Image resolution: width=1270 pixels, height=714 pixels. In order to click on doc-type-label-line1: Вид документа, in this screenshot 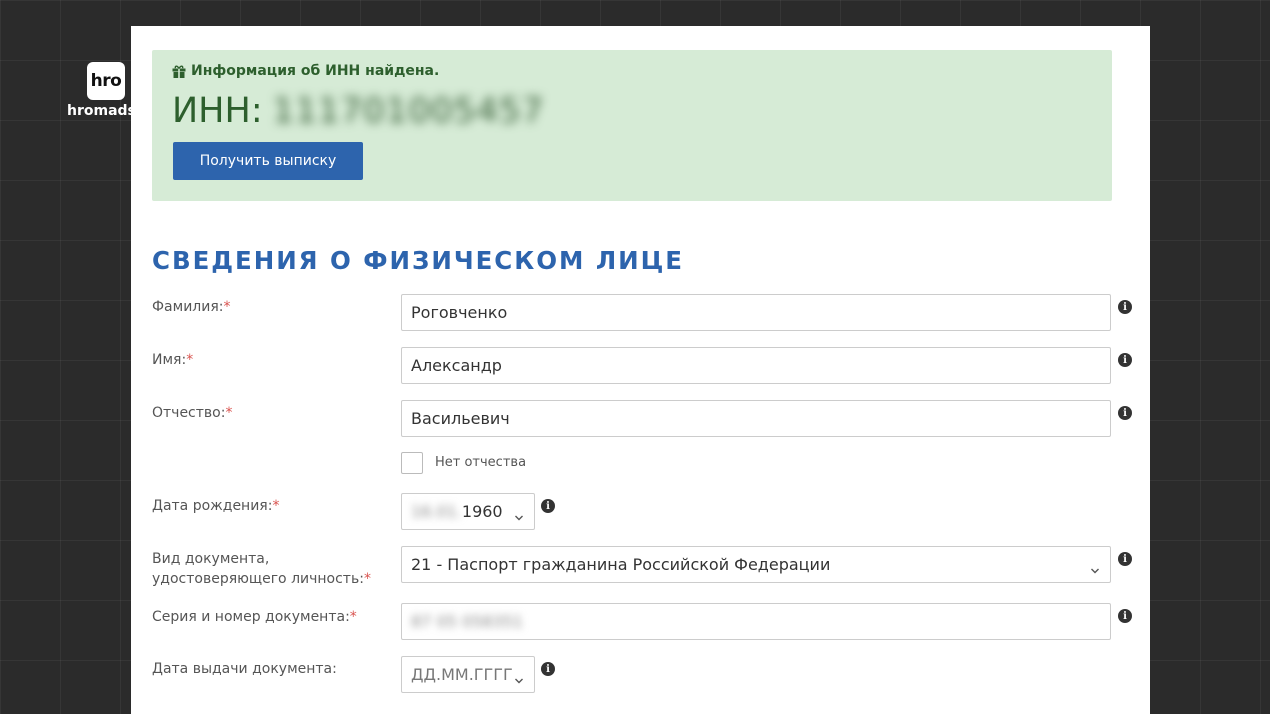, I will do `click(211, 559)`.